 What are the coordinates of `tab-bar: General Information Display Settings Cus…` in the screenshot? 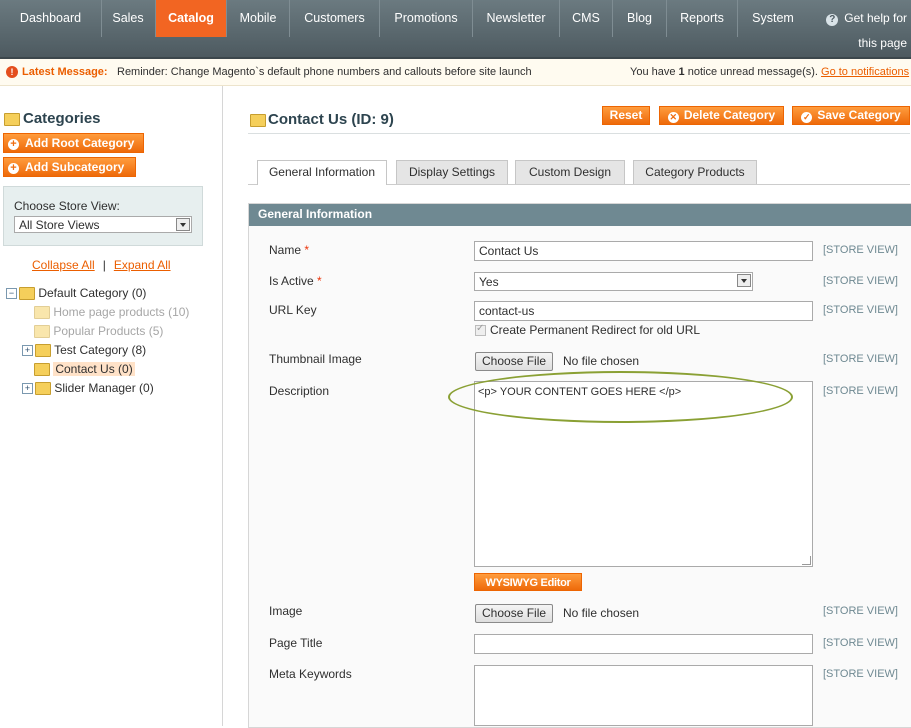 It's located at (579, 172).